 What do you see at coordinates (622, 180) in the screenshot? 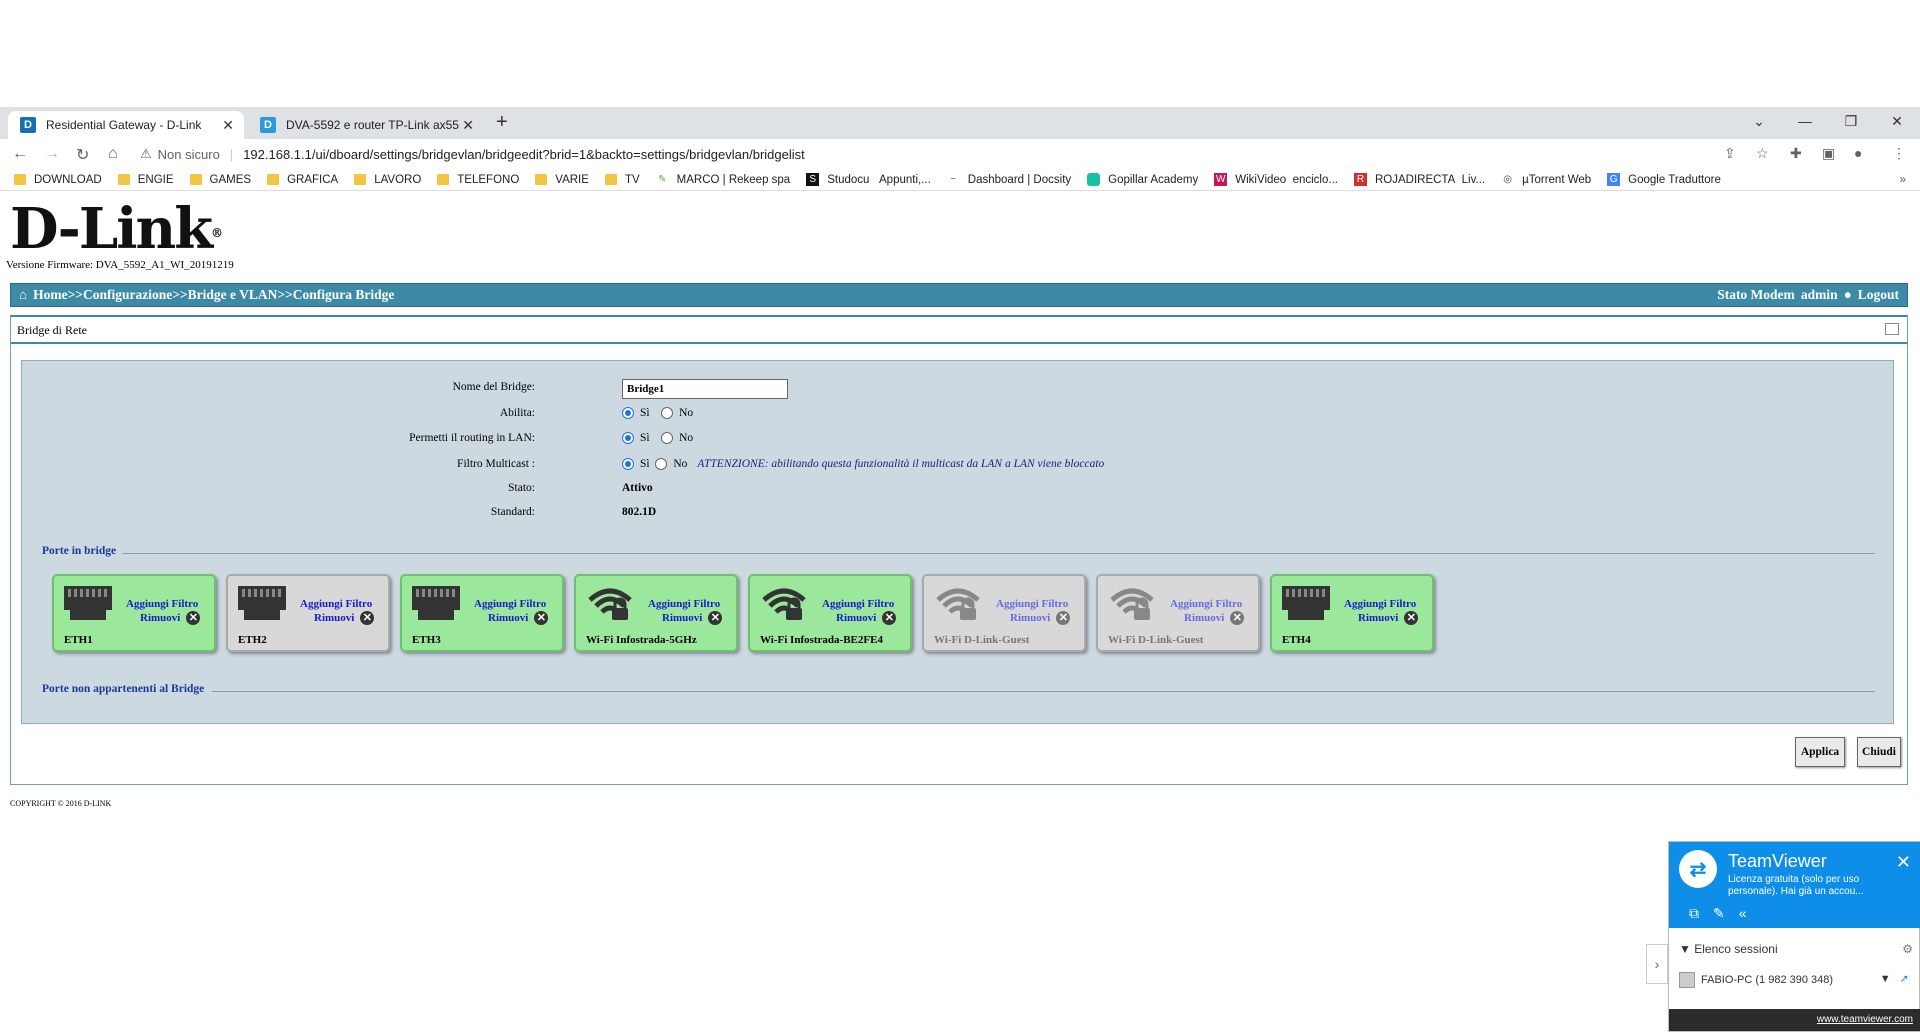
I see `bookmark-tv: TV` at bounding box center [622, 180].